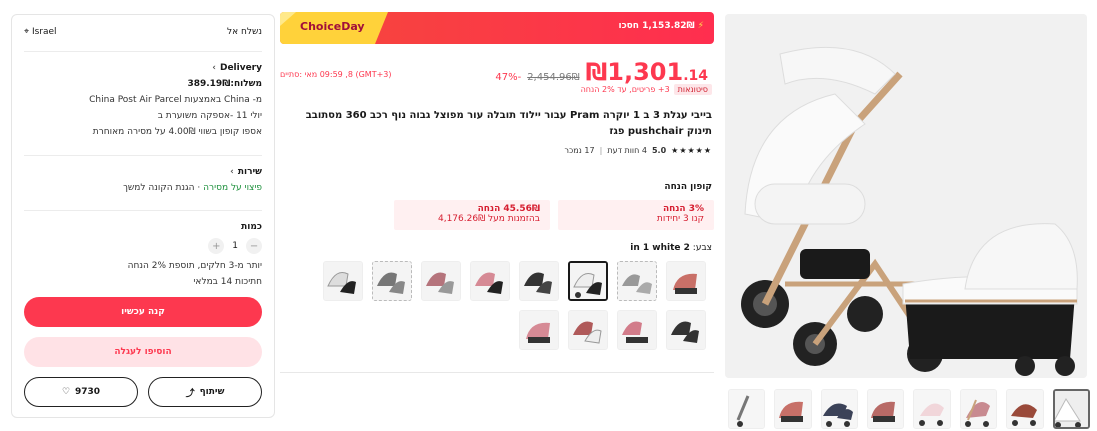 The height and width of the screenshot is (431, 1097). I want to click on shipping-cost-text: משלוח:389.19₪, so click(224, 84).